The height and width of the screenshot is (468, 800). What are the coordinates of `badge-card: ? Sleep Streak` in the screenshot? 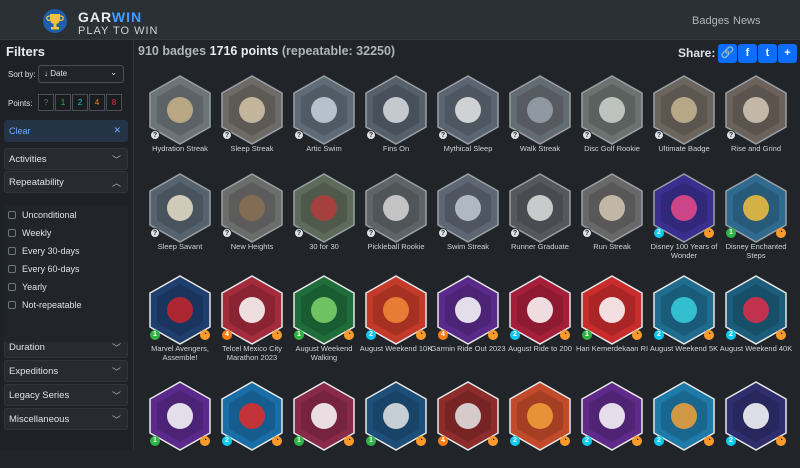 It's located at (252, 118).